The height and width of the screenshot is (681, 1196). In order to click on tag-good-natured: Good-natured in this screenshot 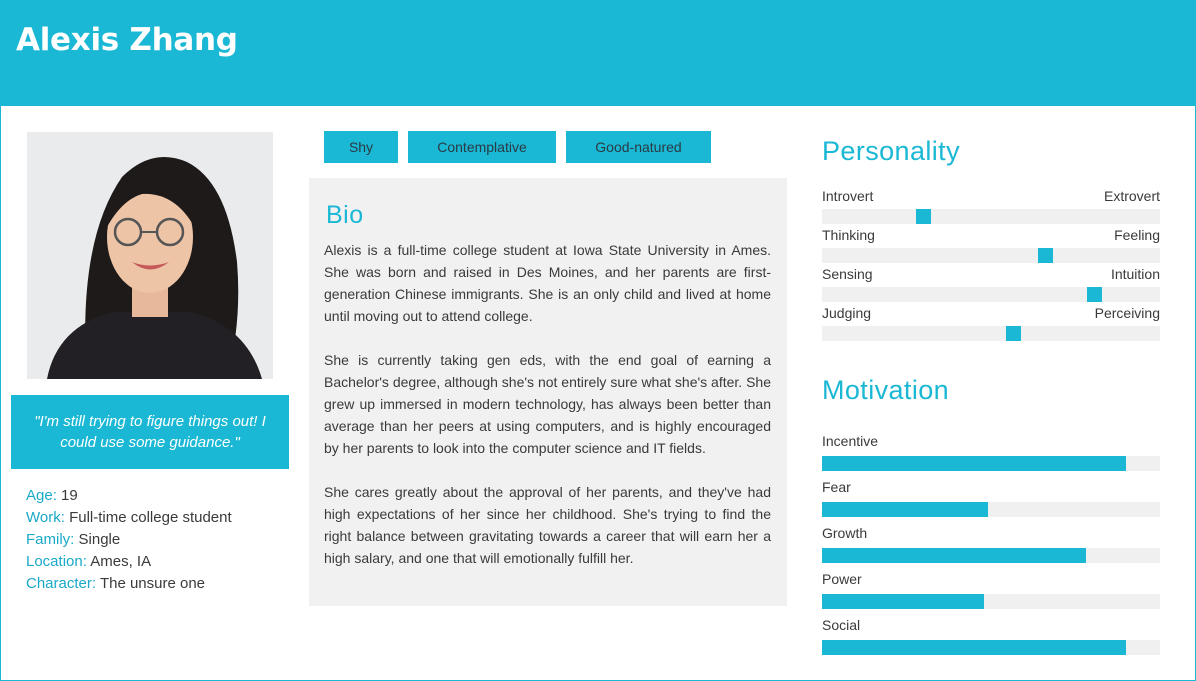, I will do `click(638, 147)`.